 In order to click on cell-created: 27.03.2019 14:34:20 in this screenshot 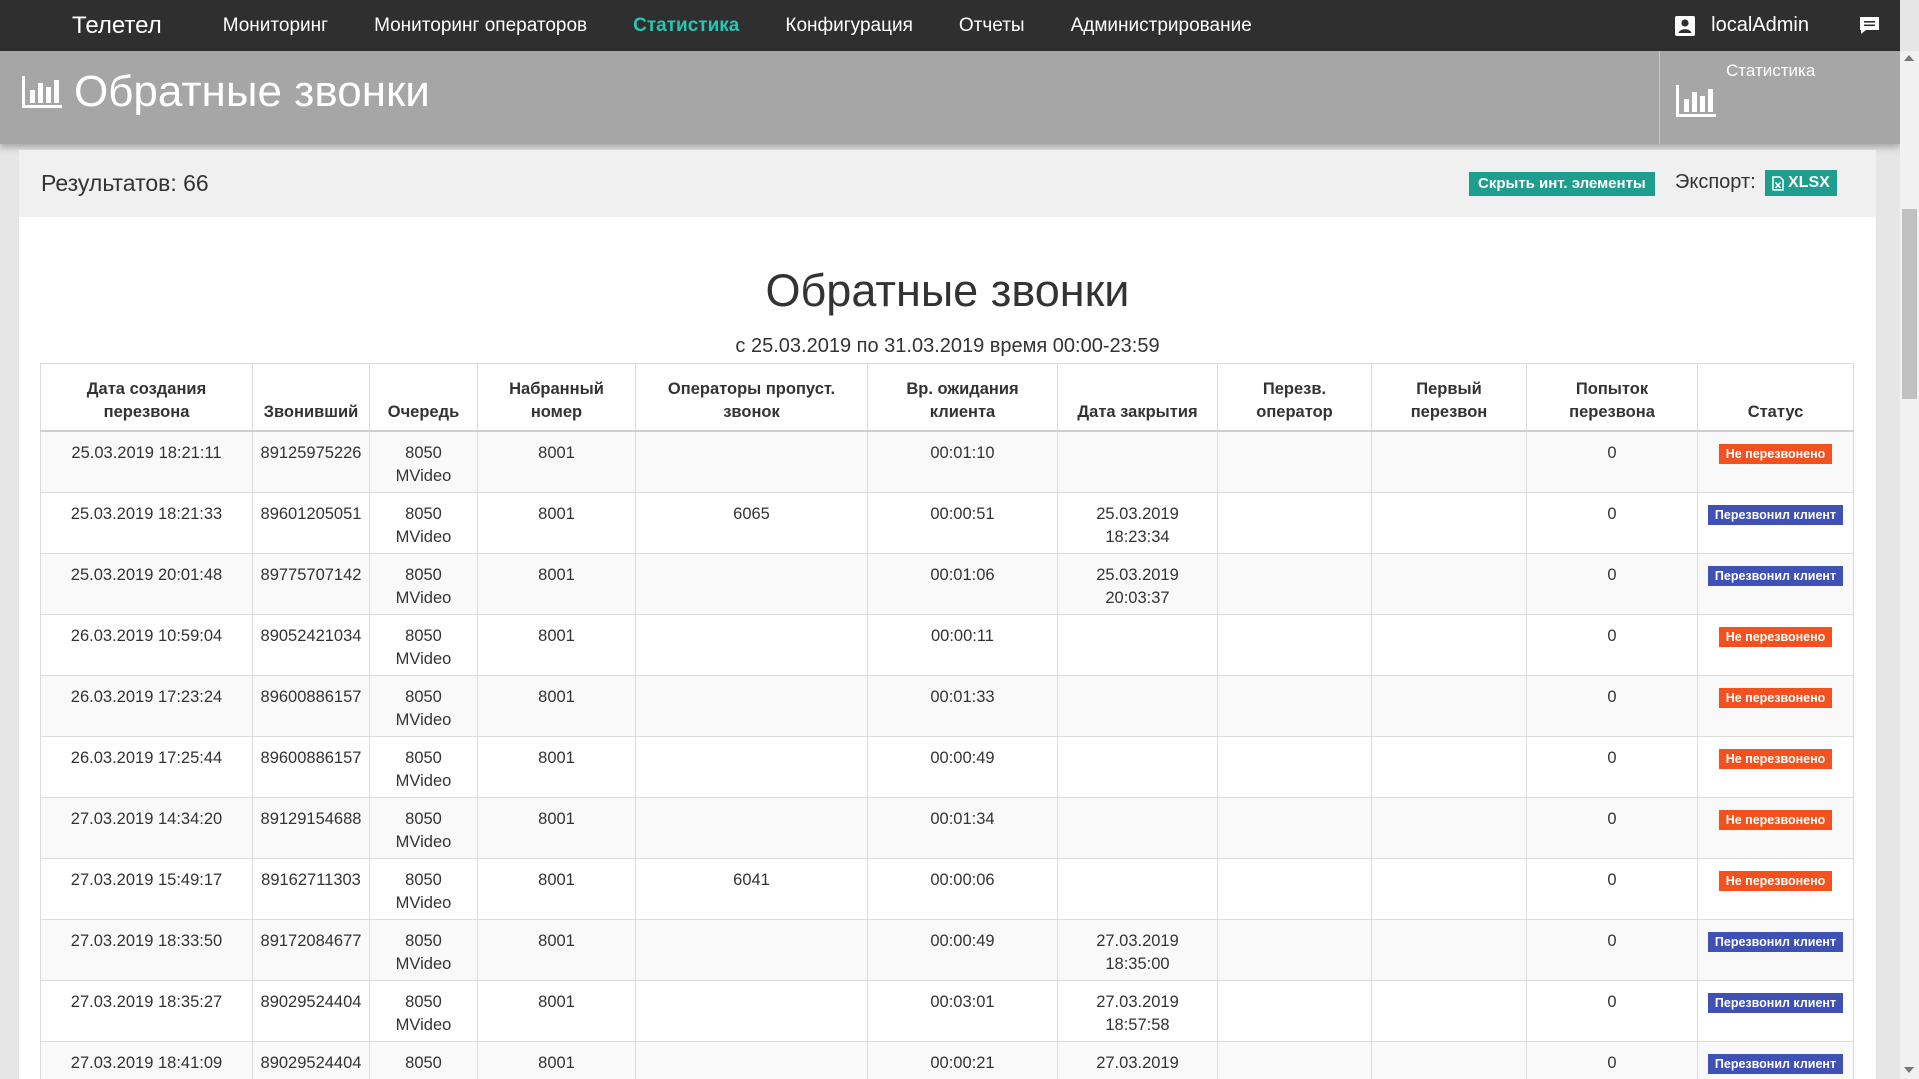, I will do `click(146, 827)`.